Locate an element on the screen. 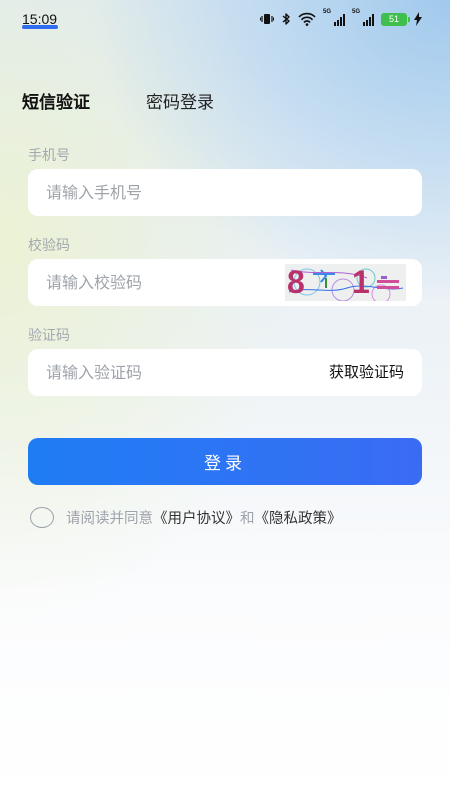 The height and width of the screenshot is (800, 450). captcha-char: 1 is located at coordinates (361, 282).